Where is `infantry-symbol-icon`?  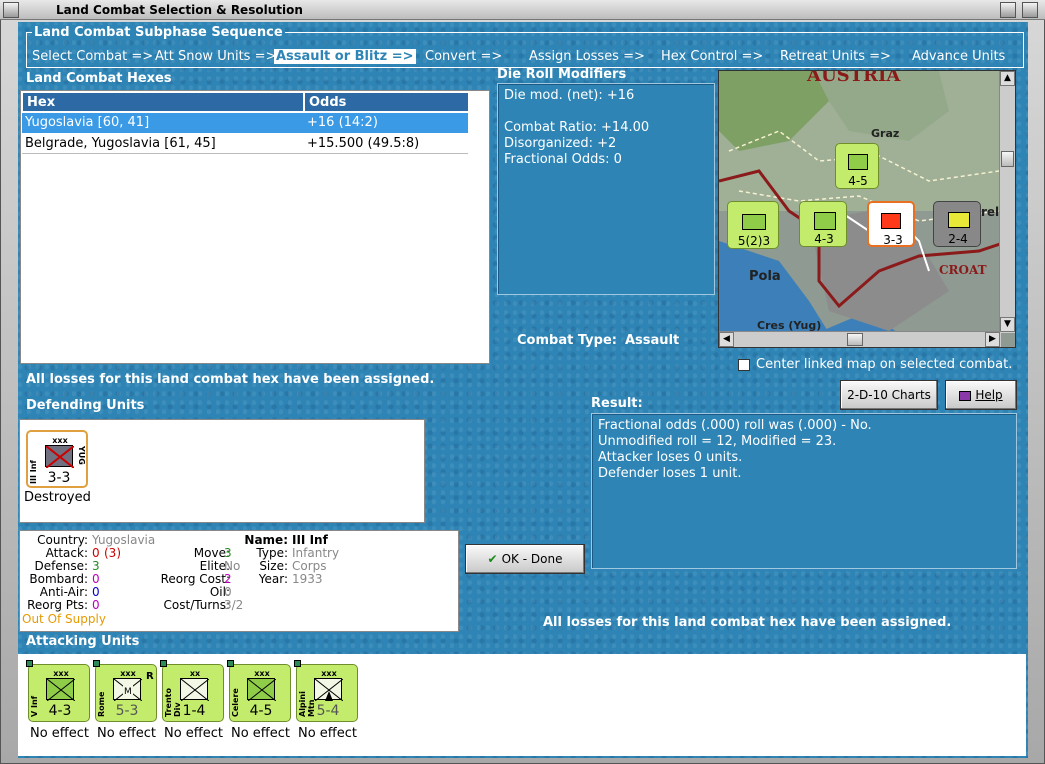 infantry-symbol-icon is located at coordinates (61, 690).